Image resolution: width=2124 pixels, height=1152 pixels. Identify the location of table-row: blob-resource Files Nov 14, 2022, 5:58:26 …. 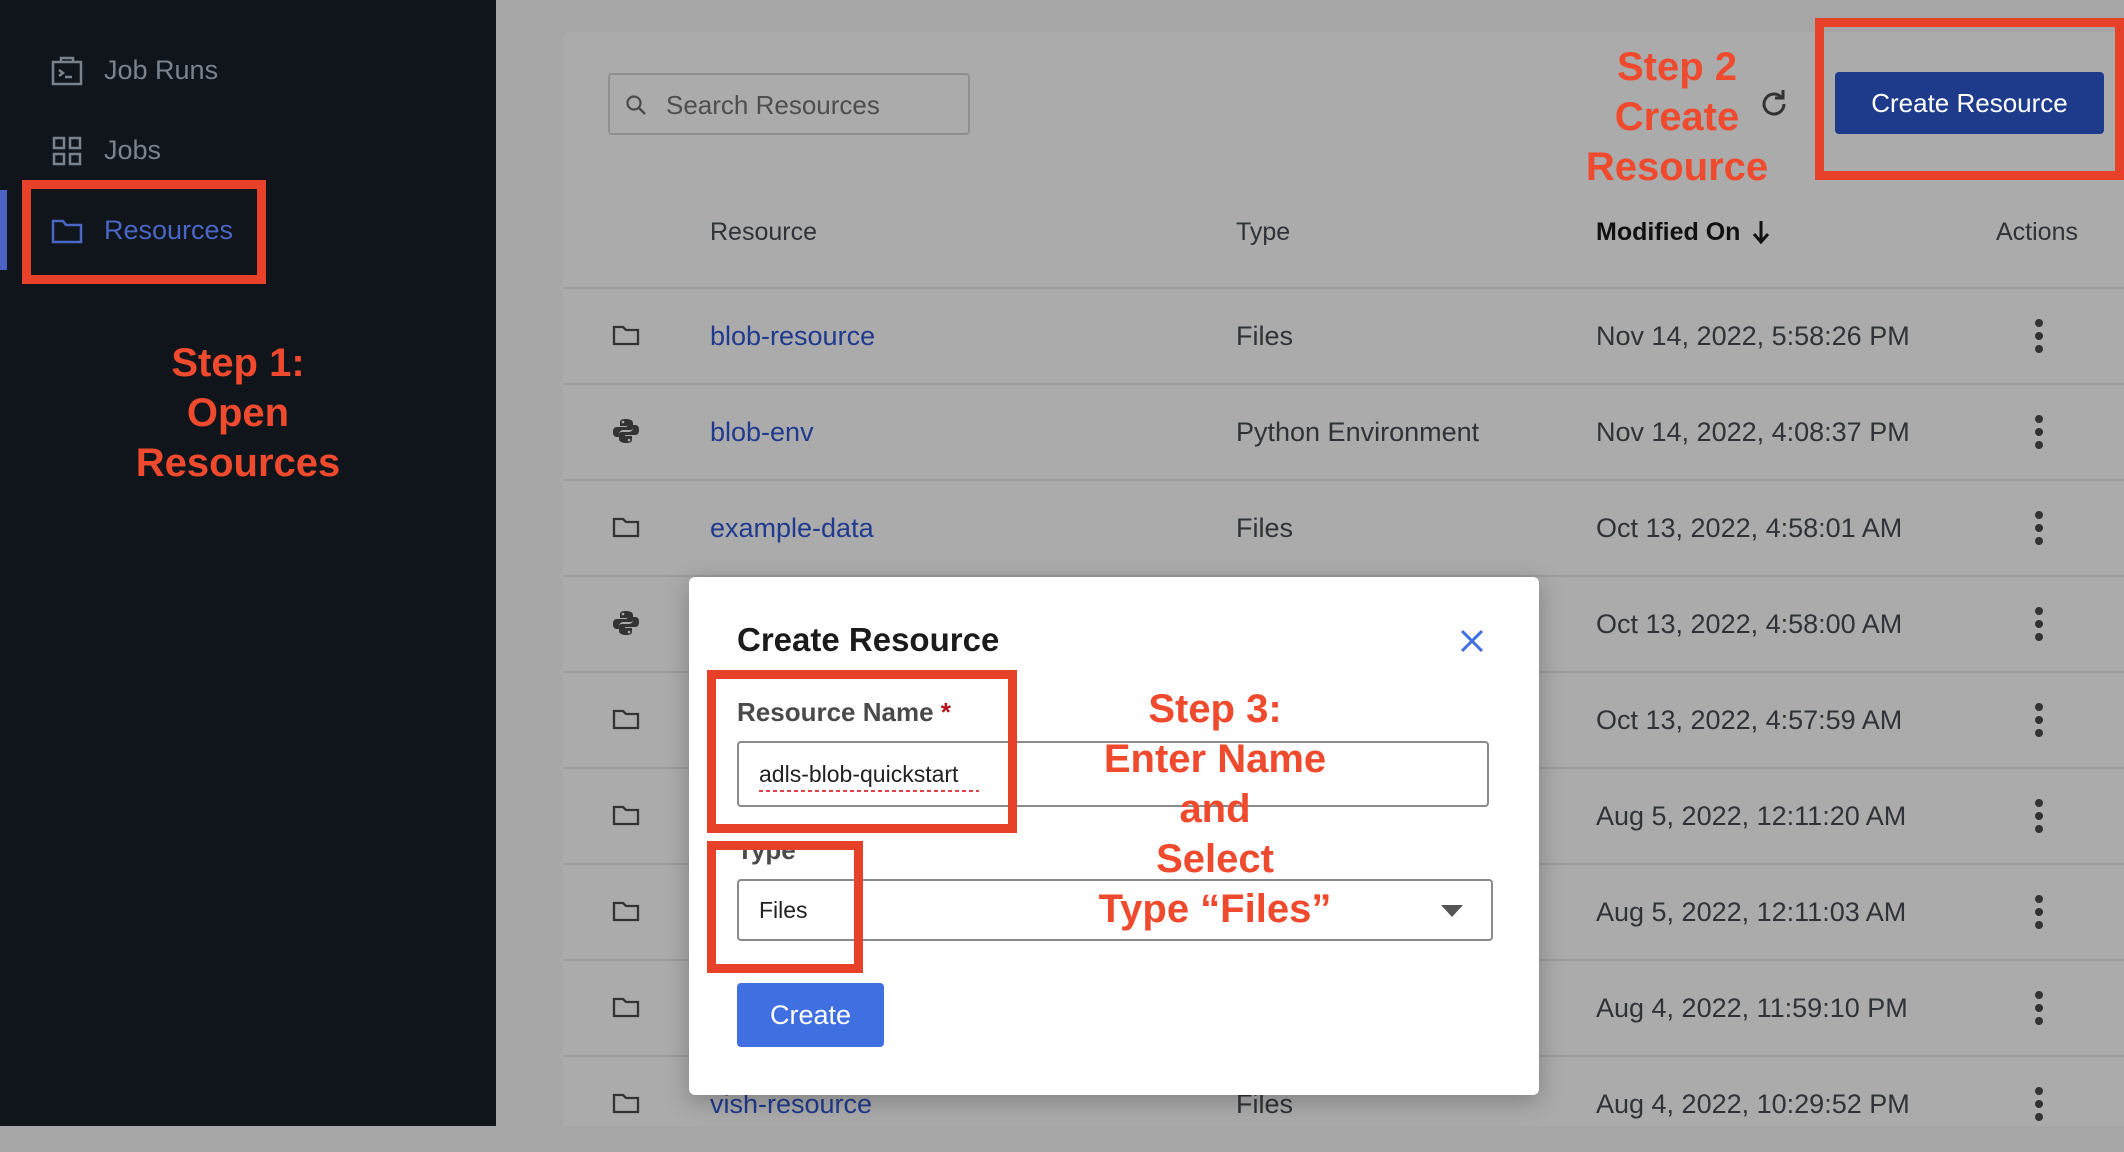
(1343, 335).